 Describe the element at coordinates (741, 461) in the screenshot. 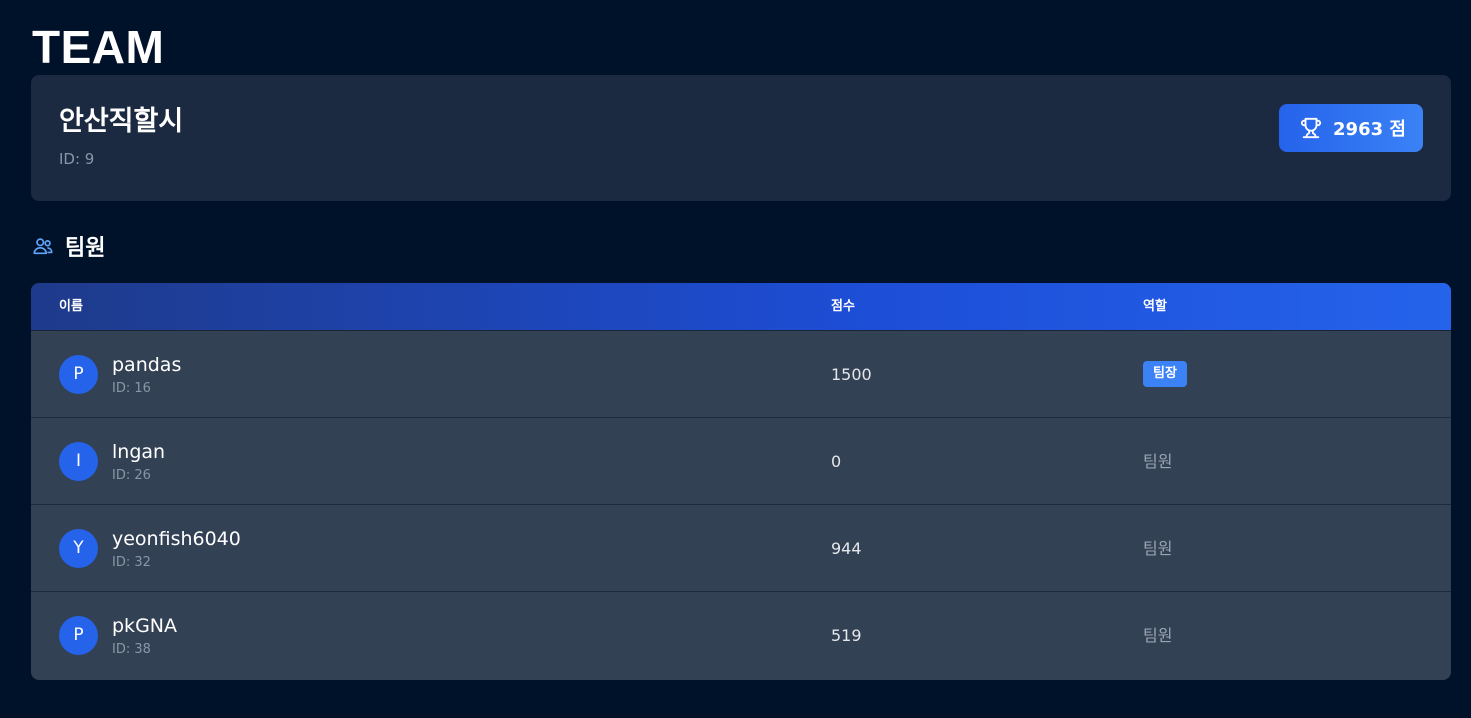

I see `table-row: I lngan ID: 26 0 팀원` at that location.